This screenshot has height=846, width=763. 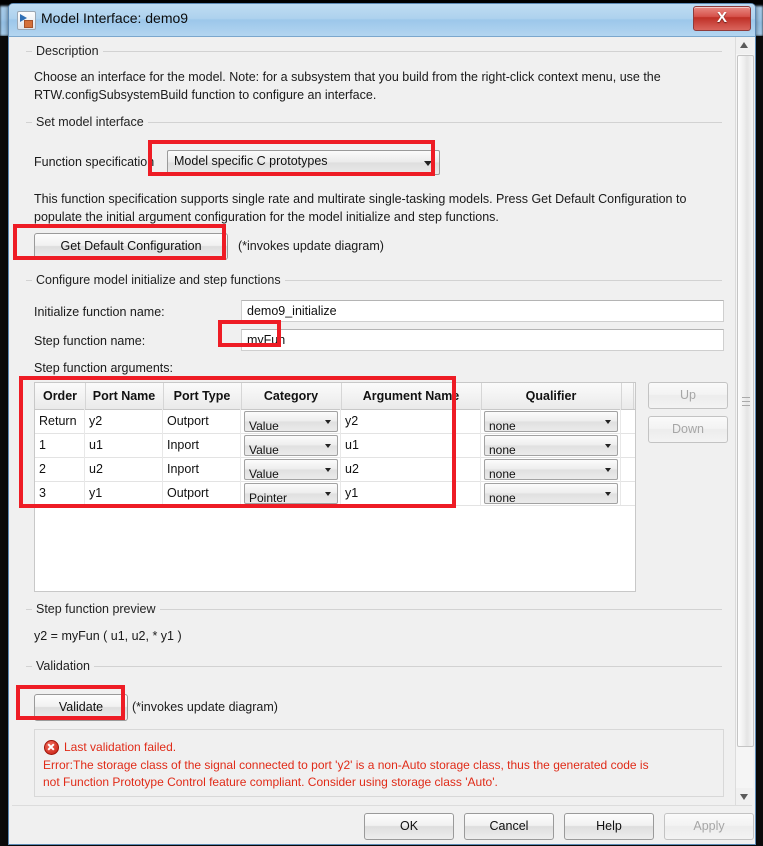 What do you see at coordinates (51, 747) in the screenshot?
I see `error-icon` at bounding box center [51, 747].